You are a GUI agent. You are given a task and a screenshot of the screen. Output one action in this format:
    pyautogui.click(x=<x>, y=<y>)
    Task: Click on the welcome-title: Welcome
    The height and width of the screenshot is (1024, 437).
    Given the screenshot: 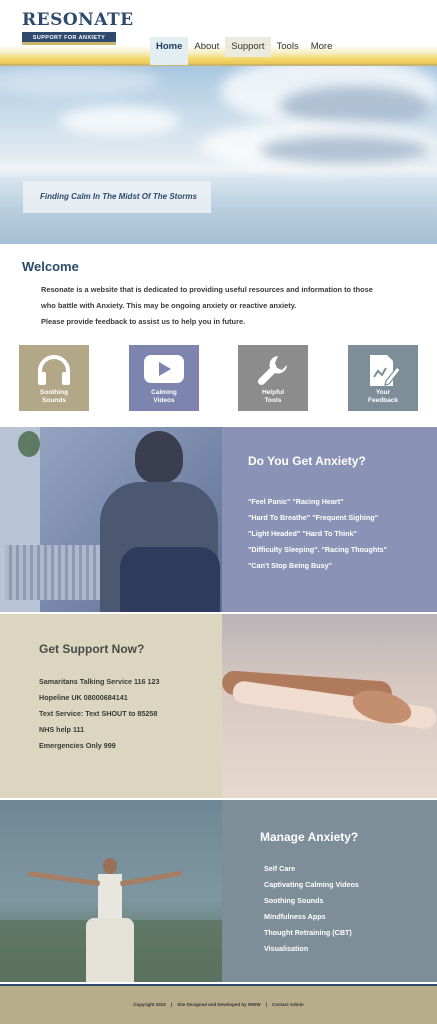 What is the action you would take?
    pyautogui.click(x=50, y=266)
    